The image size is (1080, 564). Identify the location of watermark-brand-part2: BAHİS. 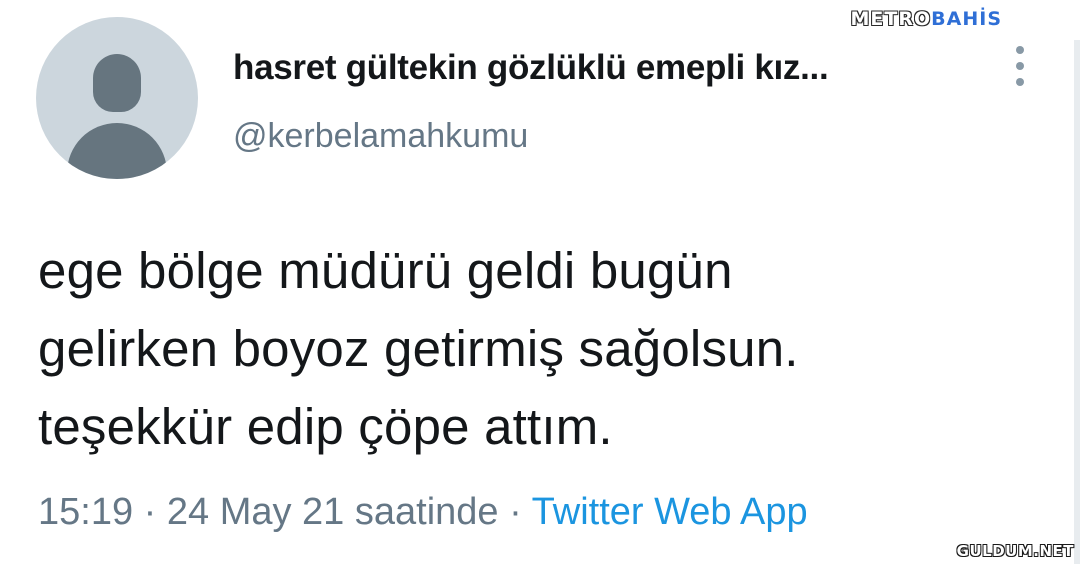
(966, 19).